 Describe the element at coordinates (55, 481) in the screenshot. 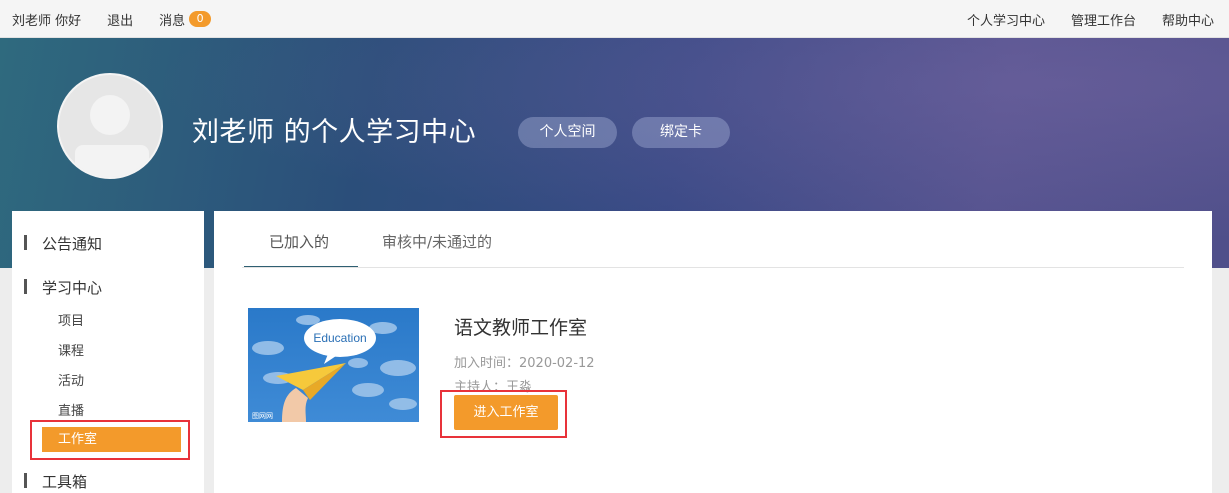

I see `sidebar-section-toolbox: 工具箱` at that location.